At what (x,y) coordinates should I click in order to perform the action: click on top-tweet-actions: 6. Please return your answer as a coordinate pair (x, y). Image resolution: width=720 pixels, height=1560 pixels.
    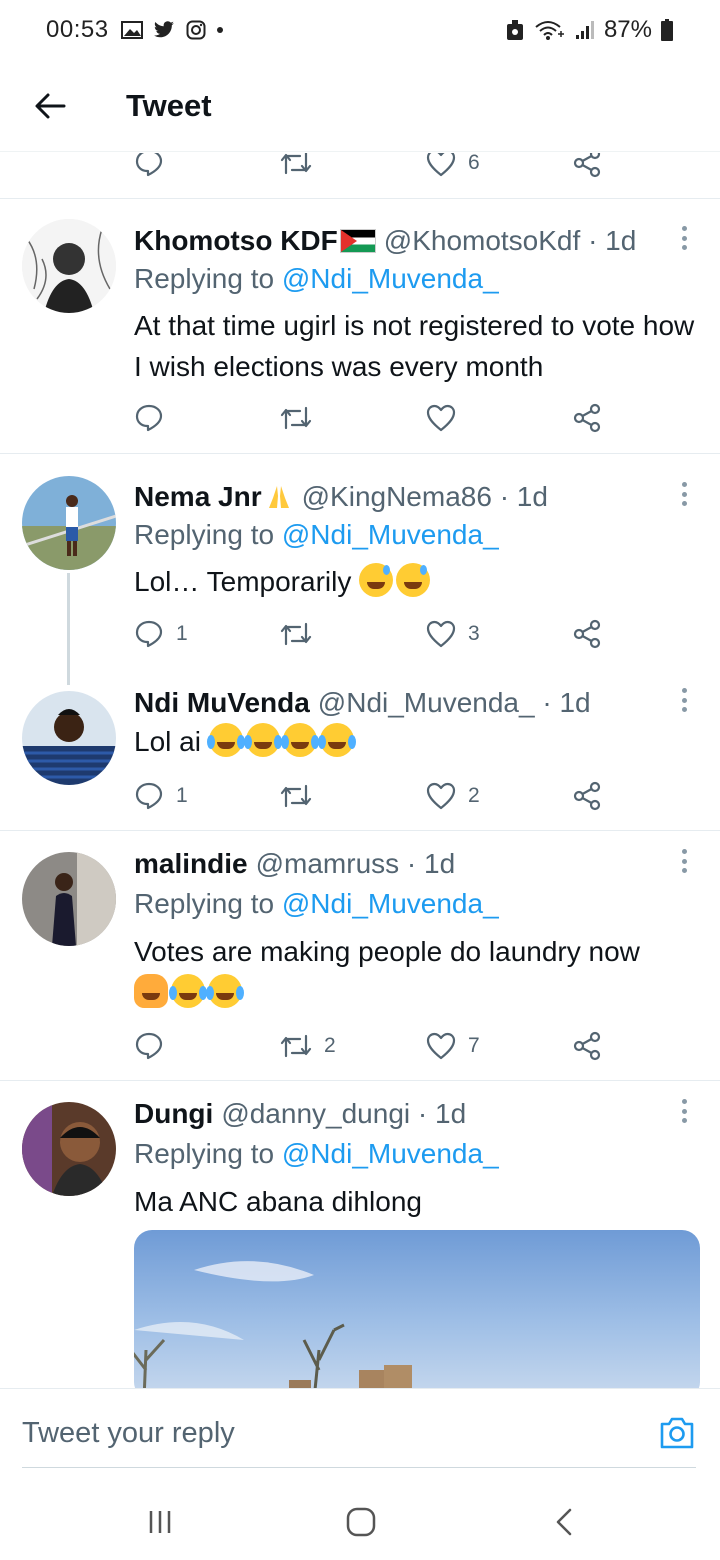
    Looking at the image, I should click on (374, 168).